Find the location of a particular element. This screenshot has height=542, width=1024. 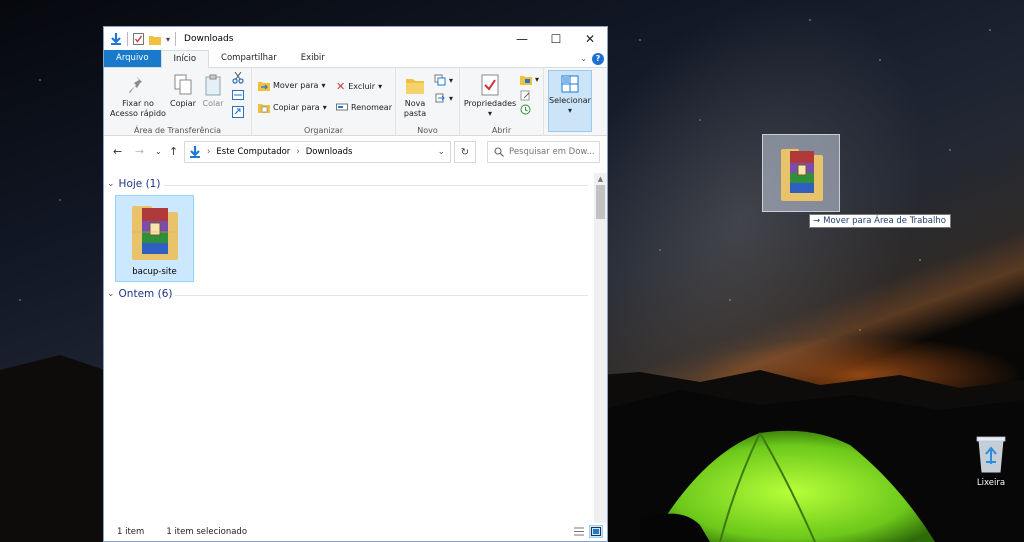

properties-check-icon is located at coordinates (138, 39).